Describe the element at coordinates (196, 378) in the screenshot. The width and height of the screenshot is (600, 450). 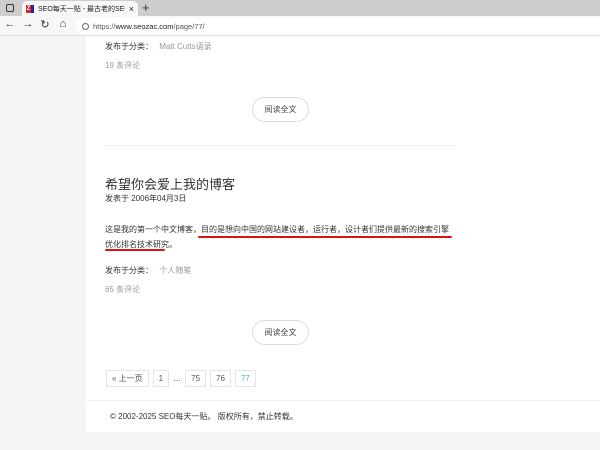
I see `page-link: 75` at that location.